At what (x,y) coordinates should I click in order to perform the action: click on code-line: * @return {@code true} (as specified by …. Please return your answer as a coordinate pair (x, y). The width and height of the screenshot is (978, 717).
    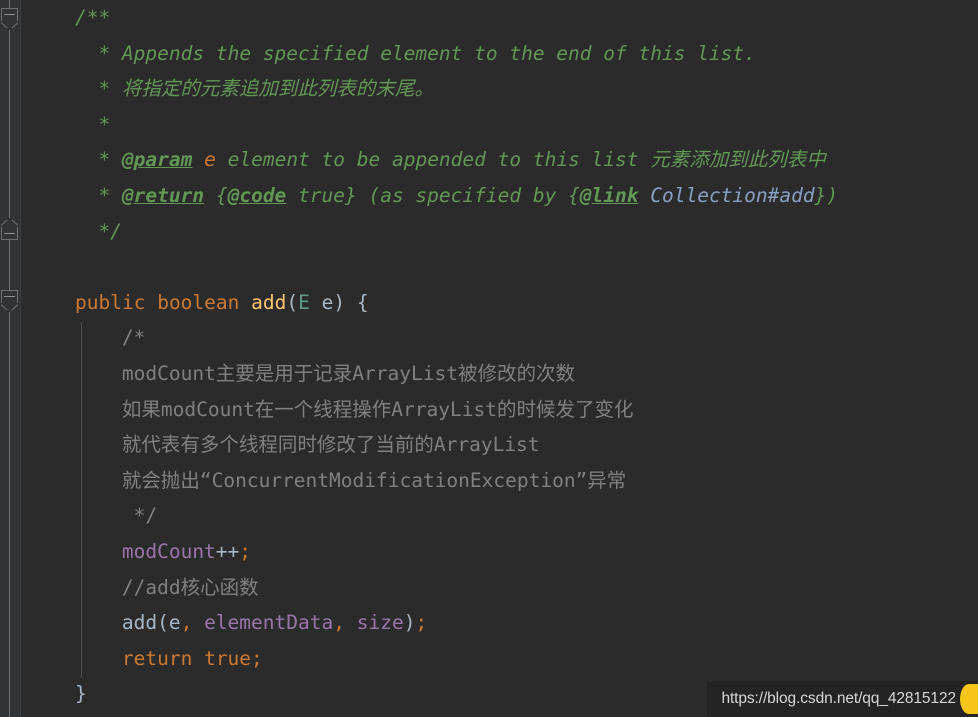
    Looking at the image, I should click on (499, 196).